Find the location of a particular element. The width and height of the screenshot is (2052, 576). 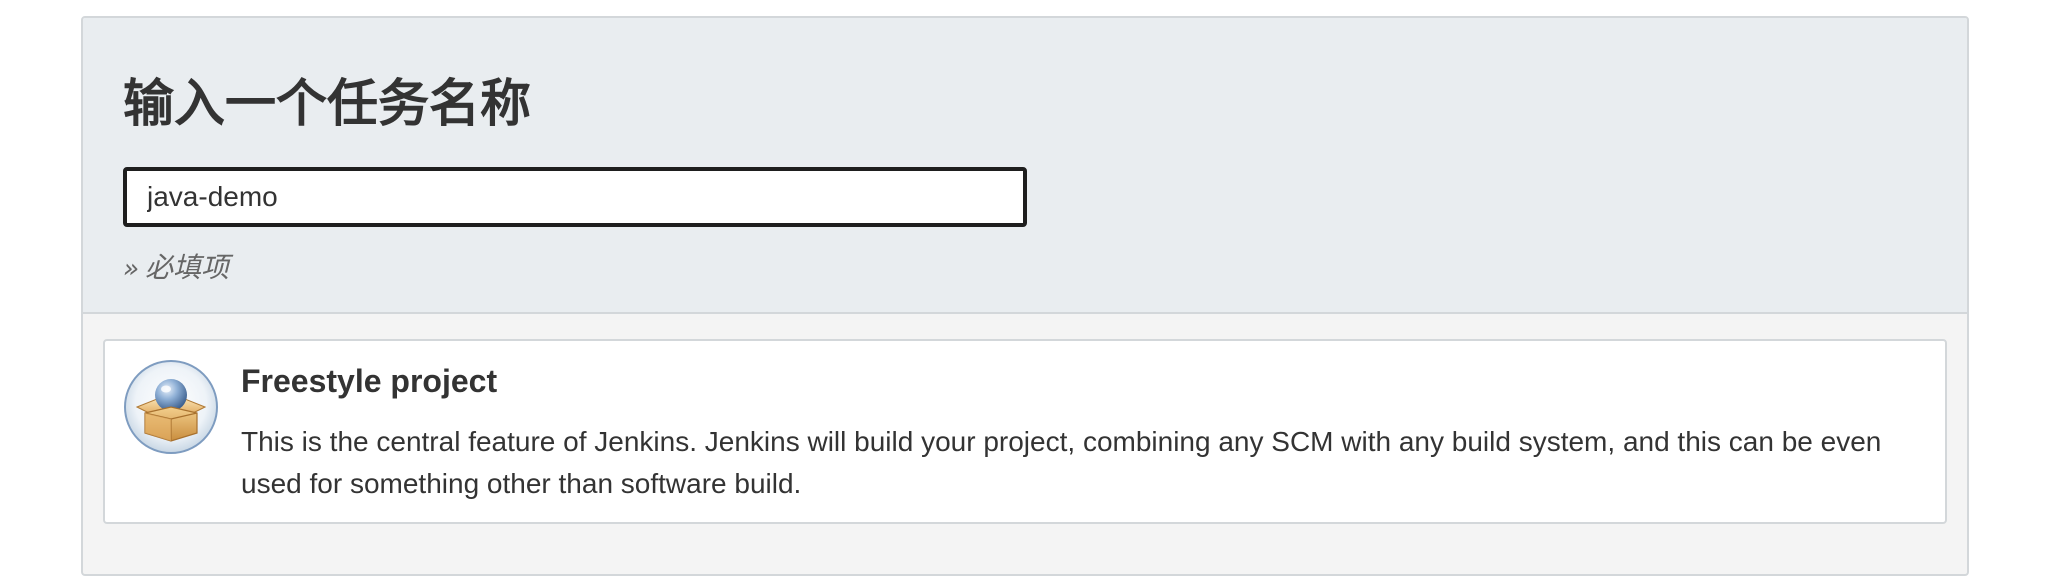

item-name-input is located at coordinates (575, 197).